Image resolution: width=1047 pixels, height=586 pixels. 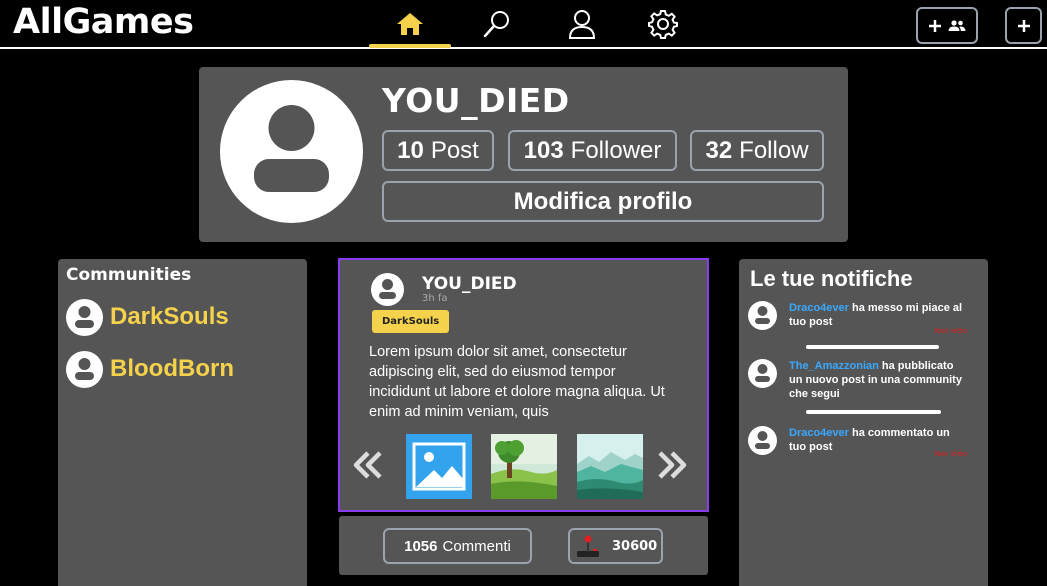 I want to click on post-image-placeholder, so click(x=439, y=466).